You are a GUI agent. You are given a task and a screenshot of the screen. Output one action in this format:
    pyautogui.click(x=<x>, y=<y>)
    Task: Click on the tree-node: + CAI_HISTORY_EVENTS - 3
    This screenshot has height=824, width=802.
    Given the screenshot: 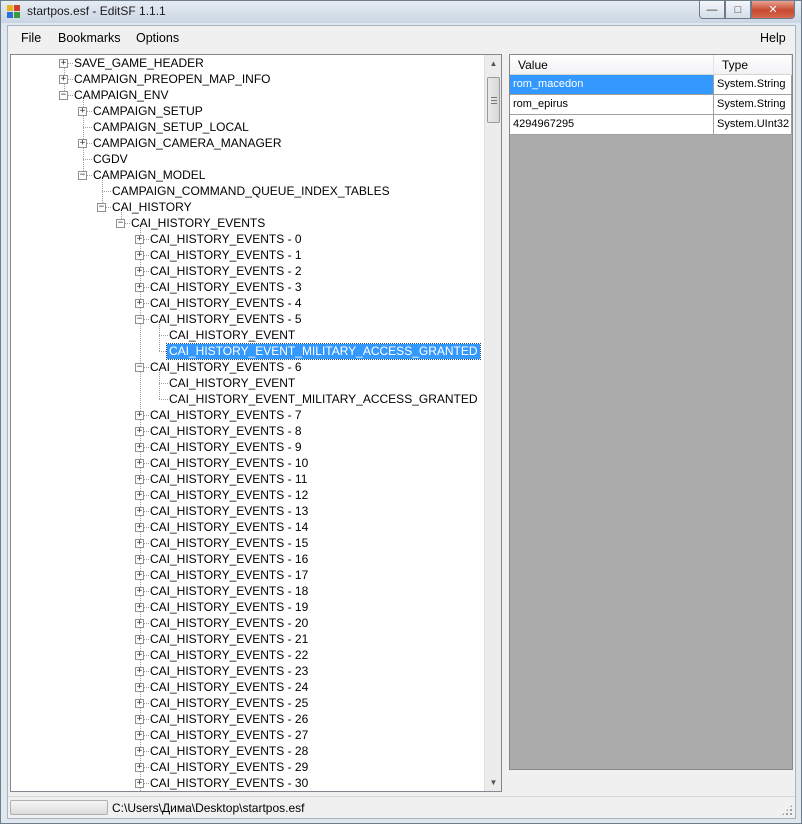 What is the action you would take?
    pyautogui.click(x=248, y=287)
    